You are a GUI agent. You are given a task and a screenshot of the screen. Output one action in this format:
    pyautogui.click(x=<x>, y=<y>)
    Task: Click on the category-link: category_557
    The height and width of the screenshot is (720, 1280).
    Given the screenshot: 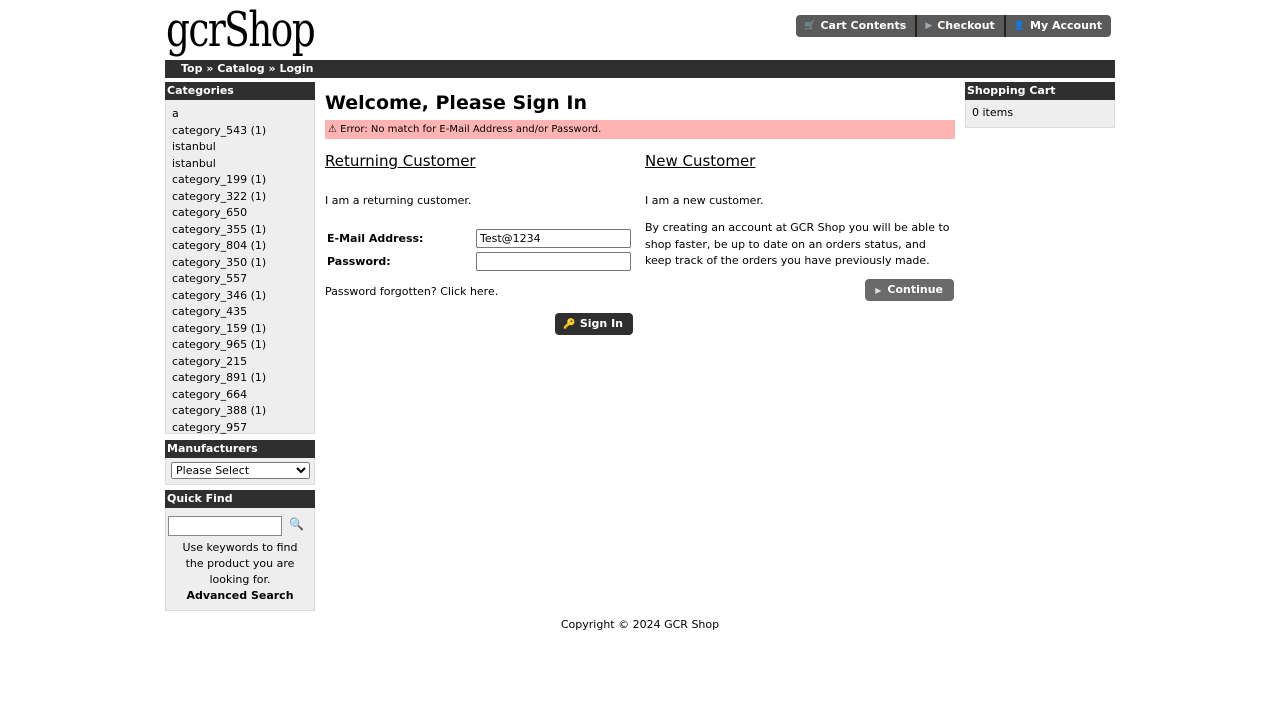 What is the action you would take?
    pyautogui.click(x=243, y=279)
    